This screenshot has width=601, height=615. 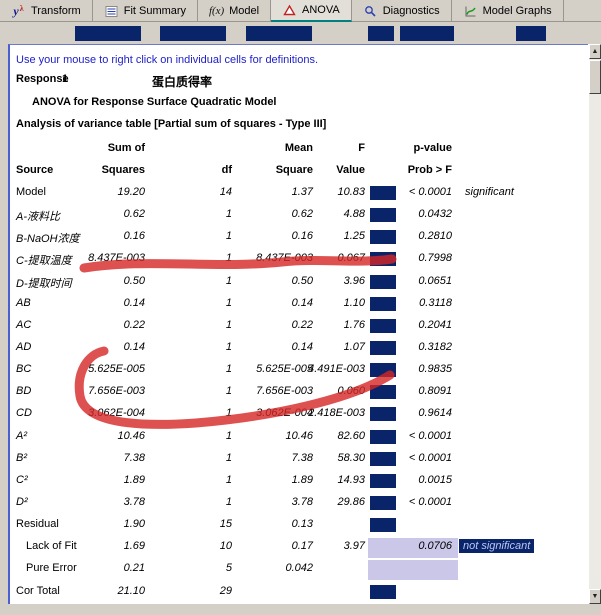 What do you see at coordinates (235, 11) in the screenshot?
I see `tab-model: f(x) Model` at bounding box center [235, 11].